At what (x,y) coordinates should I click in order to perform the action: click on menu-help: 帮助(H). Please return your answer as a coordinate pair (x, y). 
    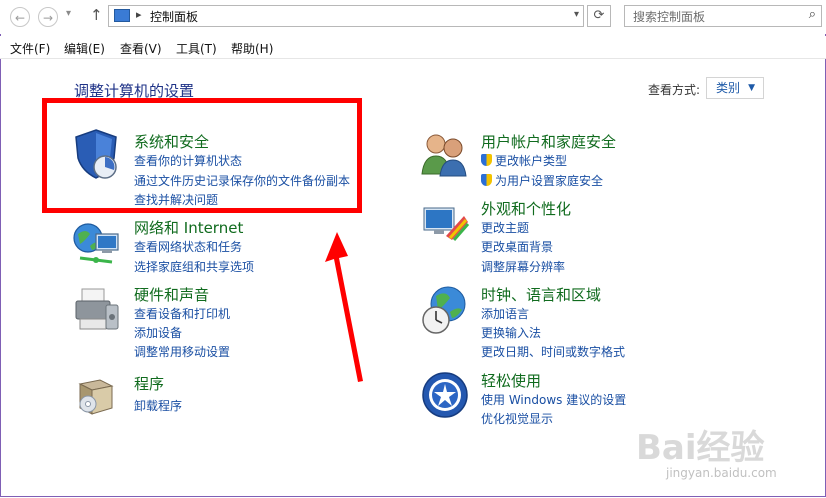
    Looking at the image, I should click on (252, 48).